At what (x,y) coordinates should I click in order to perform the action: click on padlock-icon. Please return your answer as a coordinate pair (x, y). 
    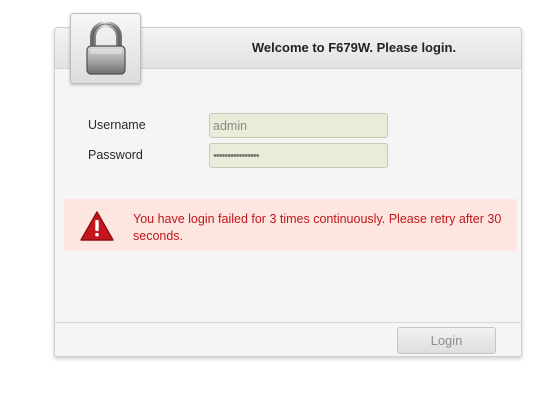
    Looking at the image, I should click on (106, 48).